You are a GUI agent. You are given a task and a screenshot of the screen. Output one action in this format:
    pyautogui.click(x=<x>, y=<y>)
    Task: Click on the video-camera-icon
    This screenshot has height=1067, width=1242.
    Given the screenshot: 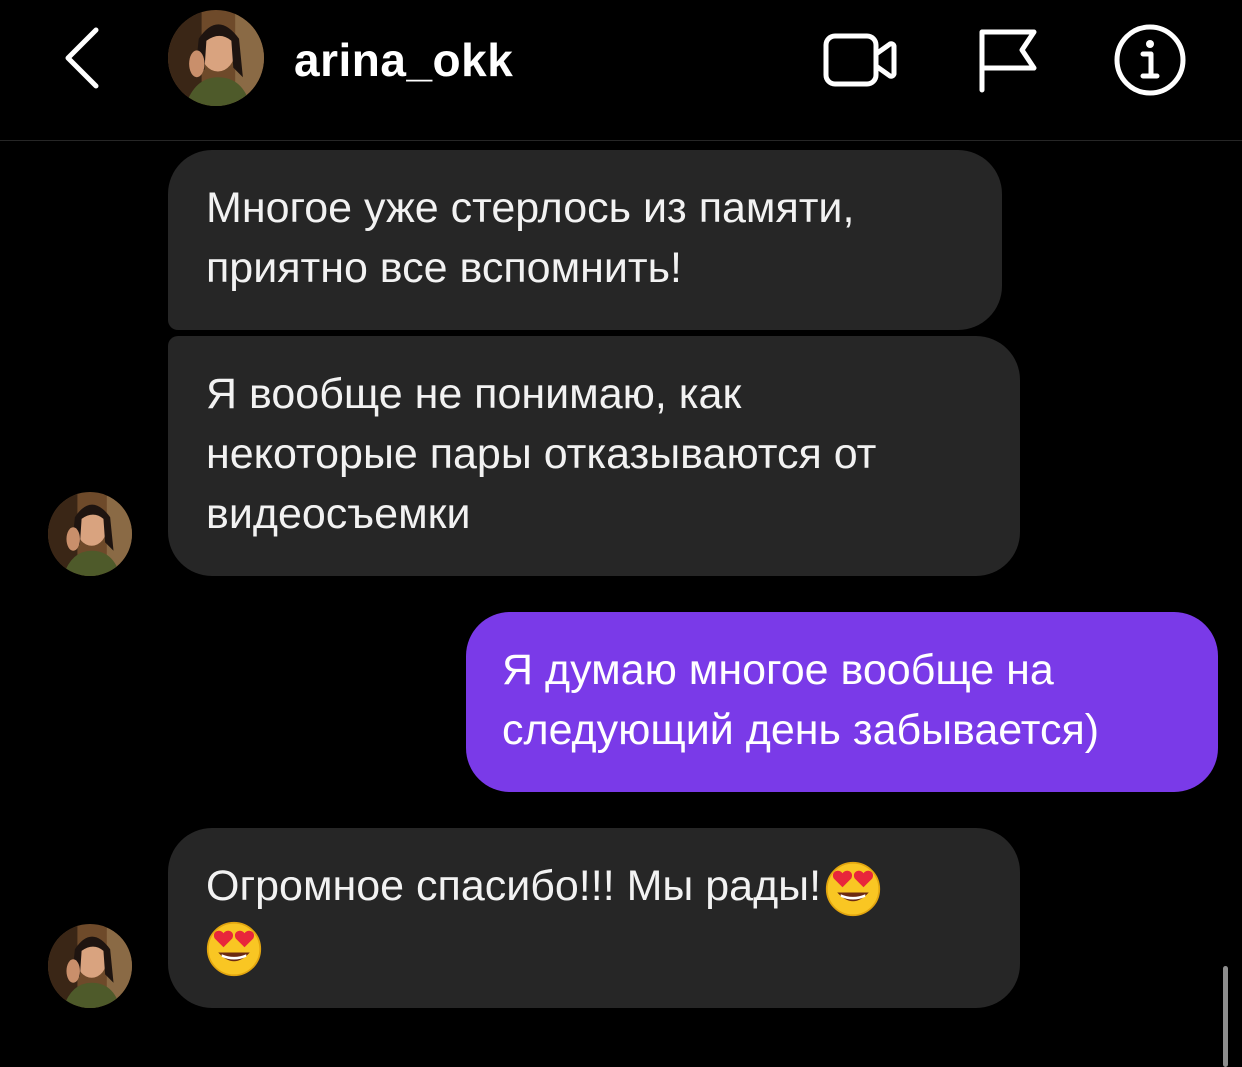 What is the action you would take?
    pyautogui.click(x=860, y=60)
    